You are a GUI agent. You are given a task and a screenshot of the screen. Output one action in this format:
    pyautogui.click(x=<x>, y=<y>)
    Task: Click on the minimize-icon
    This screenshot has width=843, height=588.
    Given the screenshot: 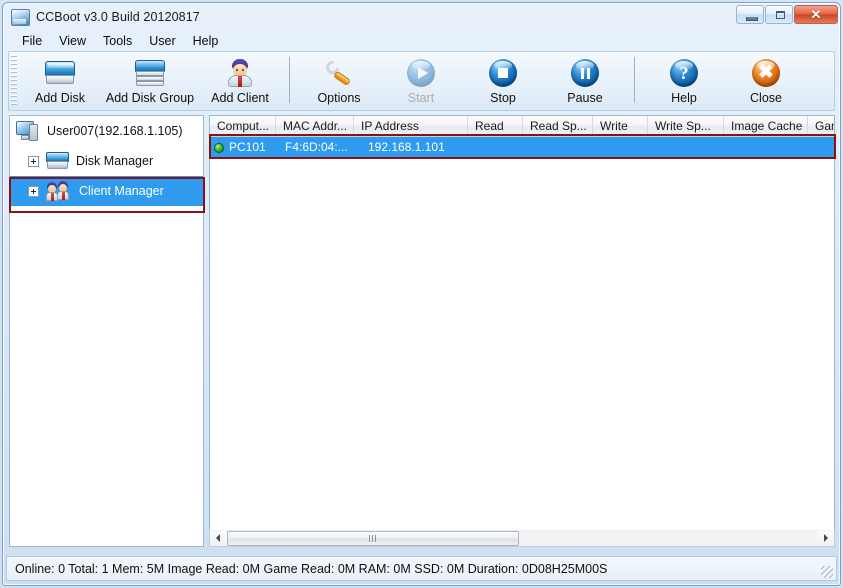 What is the action you would take?
    pyautogui.click(x=752, y=19)
    